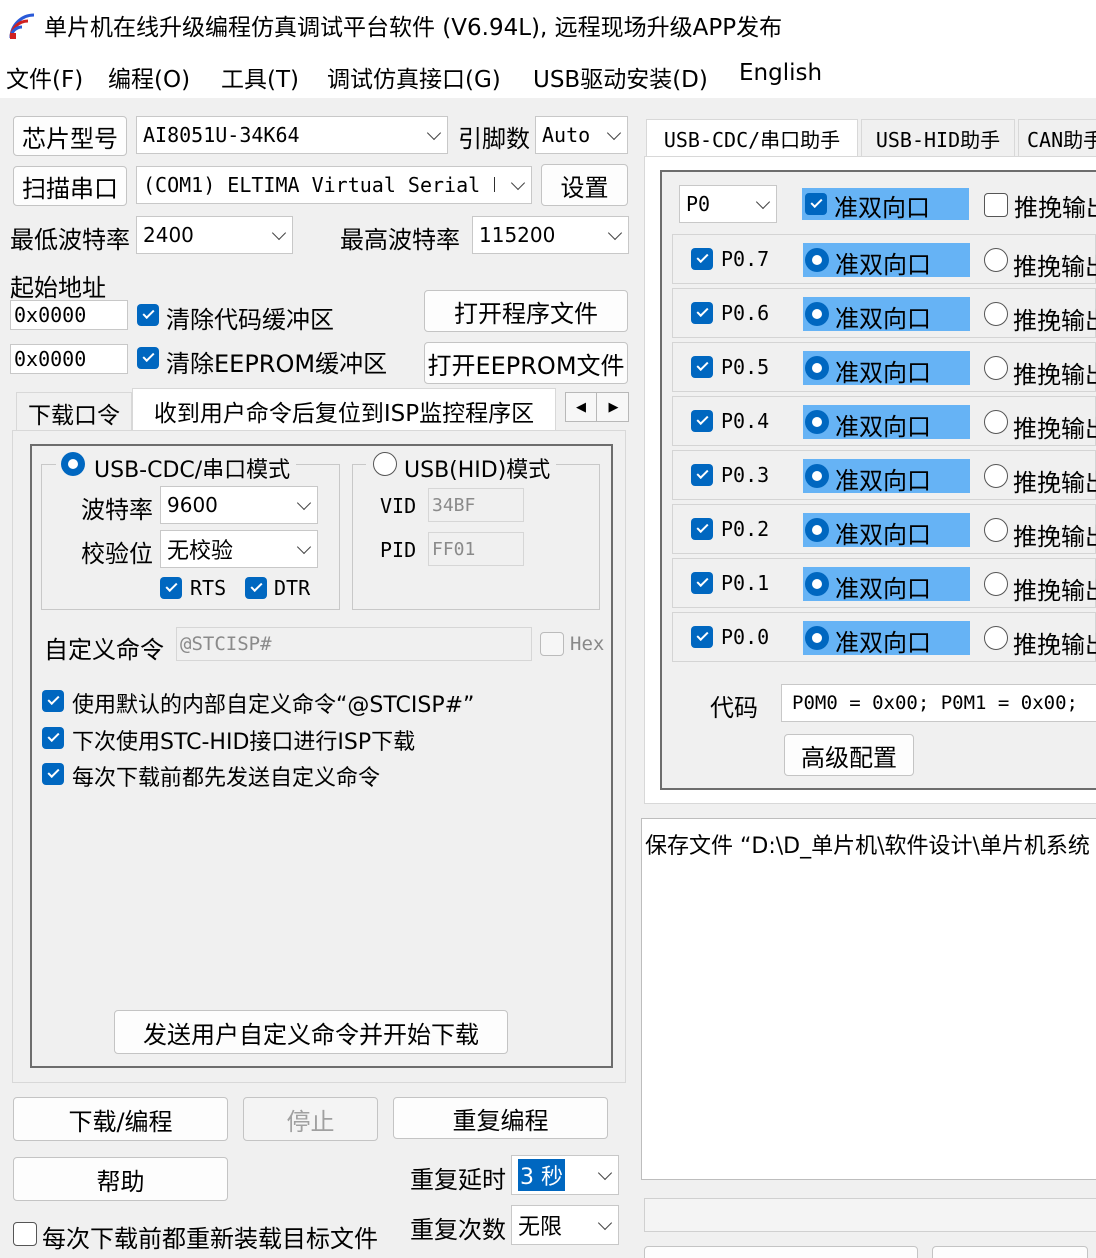 This screenshot has height=1258, width=1096. I want to click on hex-label: Hex, so click(587, 644).